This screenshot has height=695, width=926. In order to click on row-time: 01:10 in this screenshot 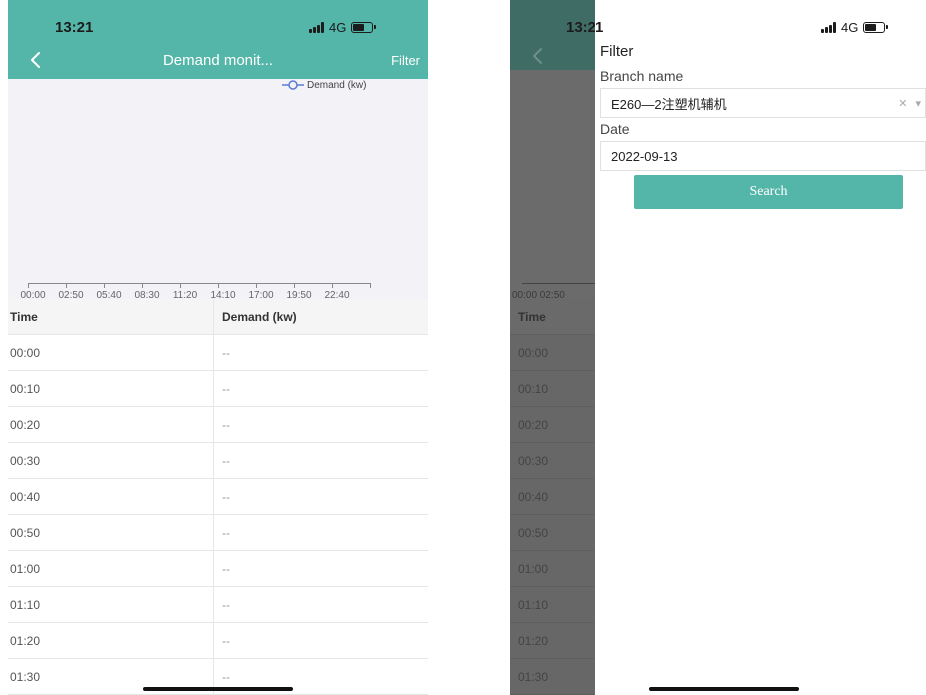, I will do `click(111, 604)`.